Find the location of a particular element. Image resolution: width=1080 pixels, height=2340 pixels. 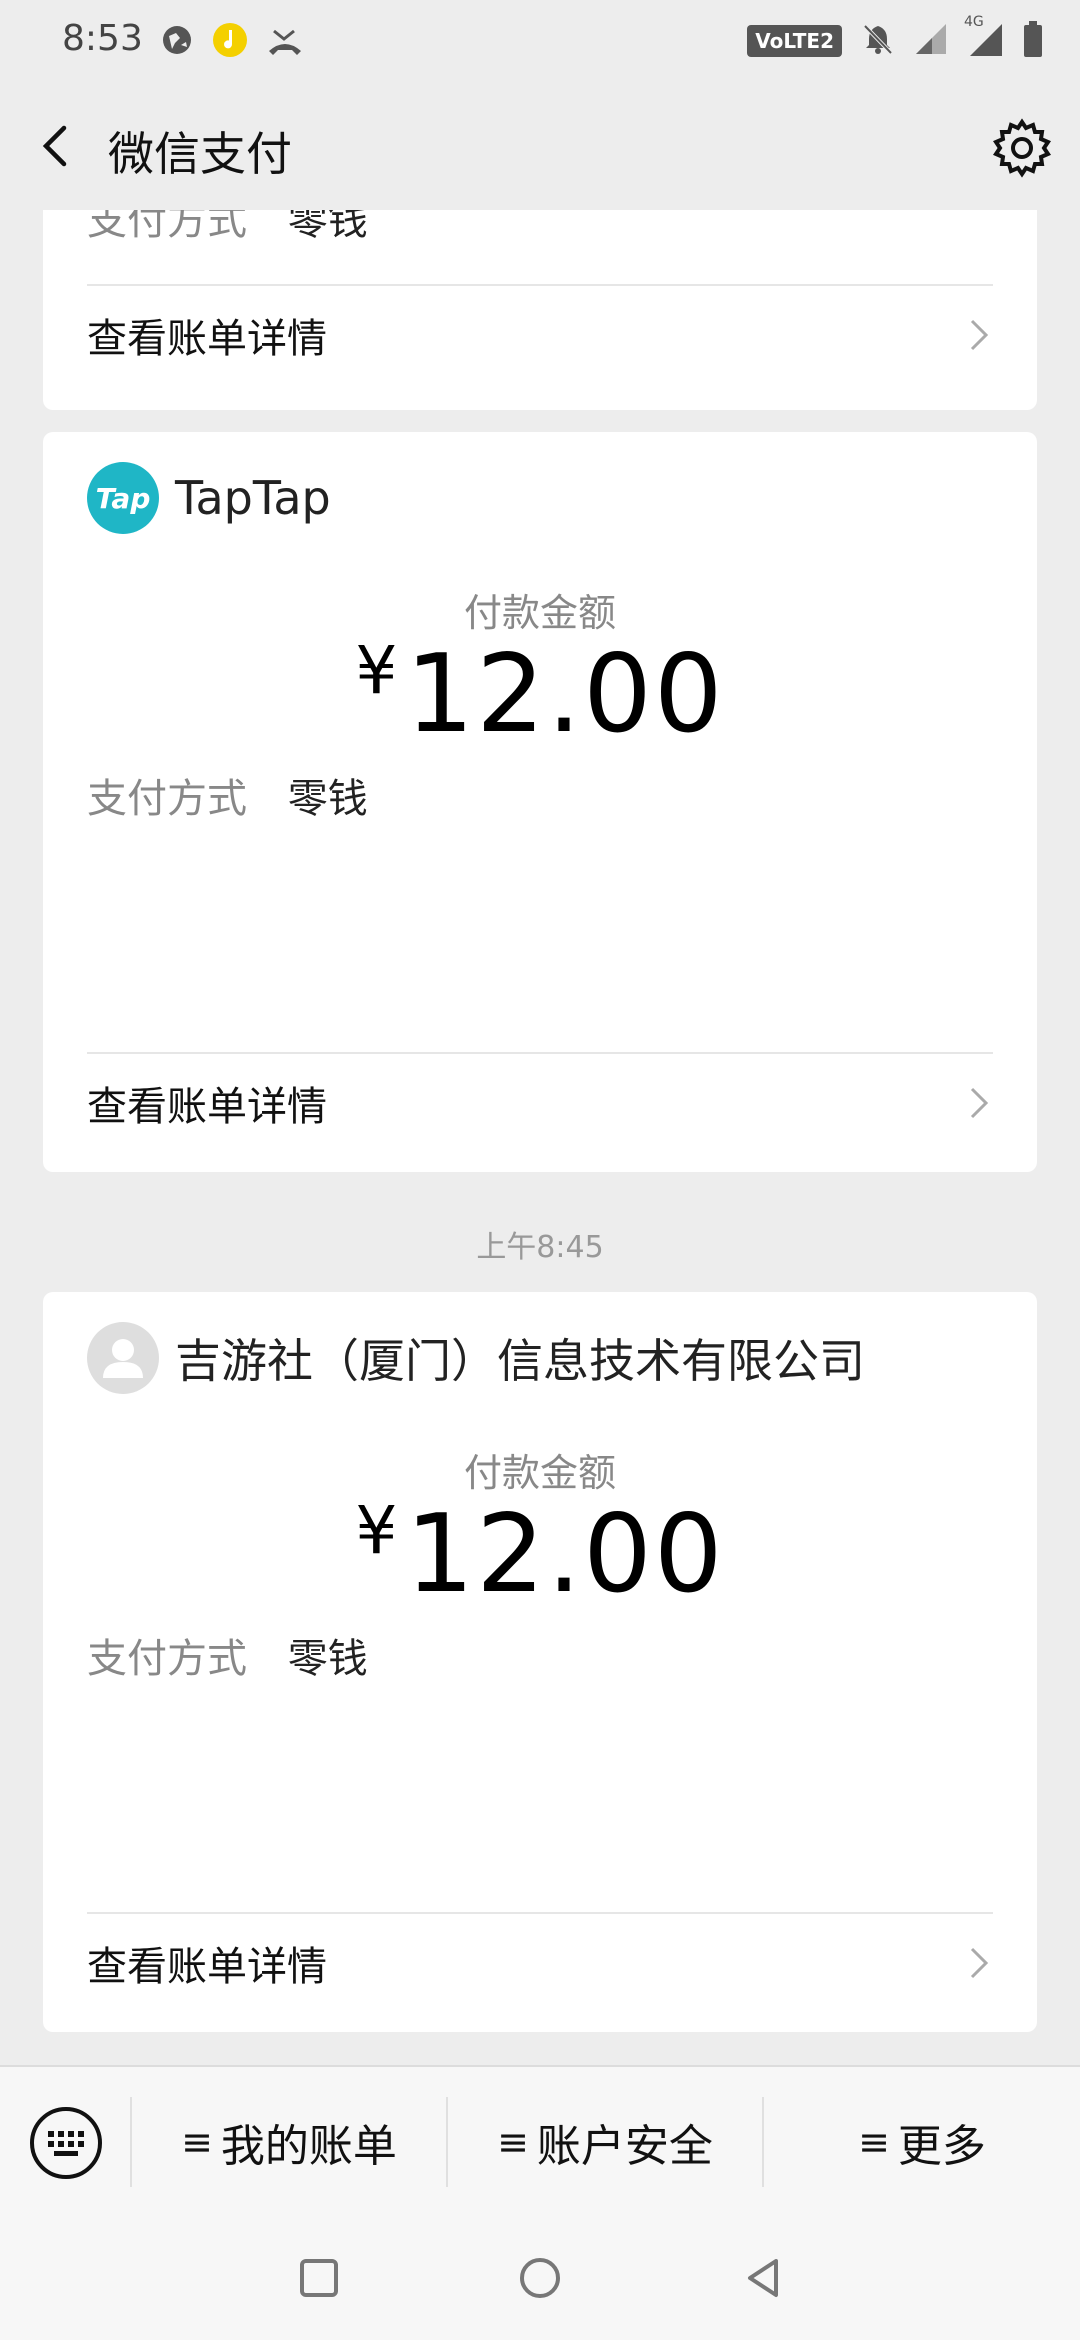

menu-more: ≡ 更多 is located at coordinates (922, 2142).